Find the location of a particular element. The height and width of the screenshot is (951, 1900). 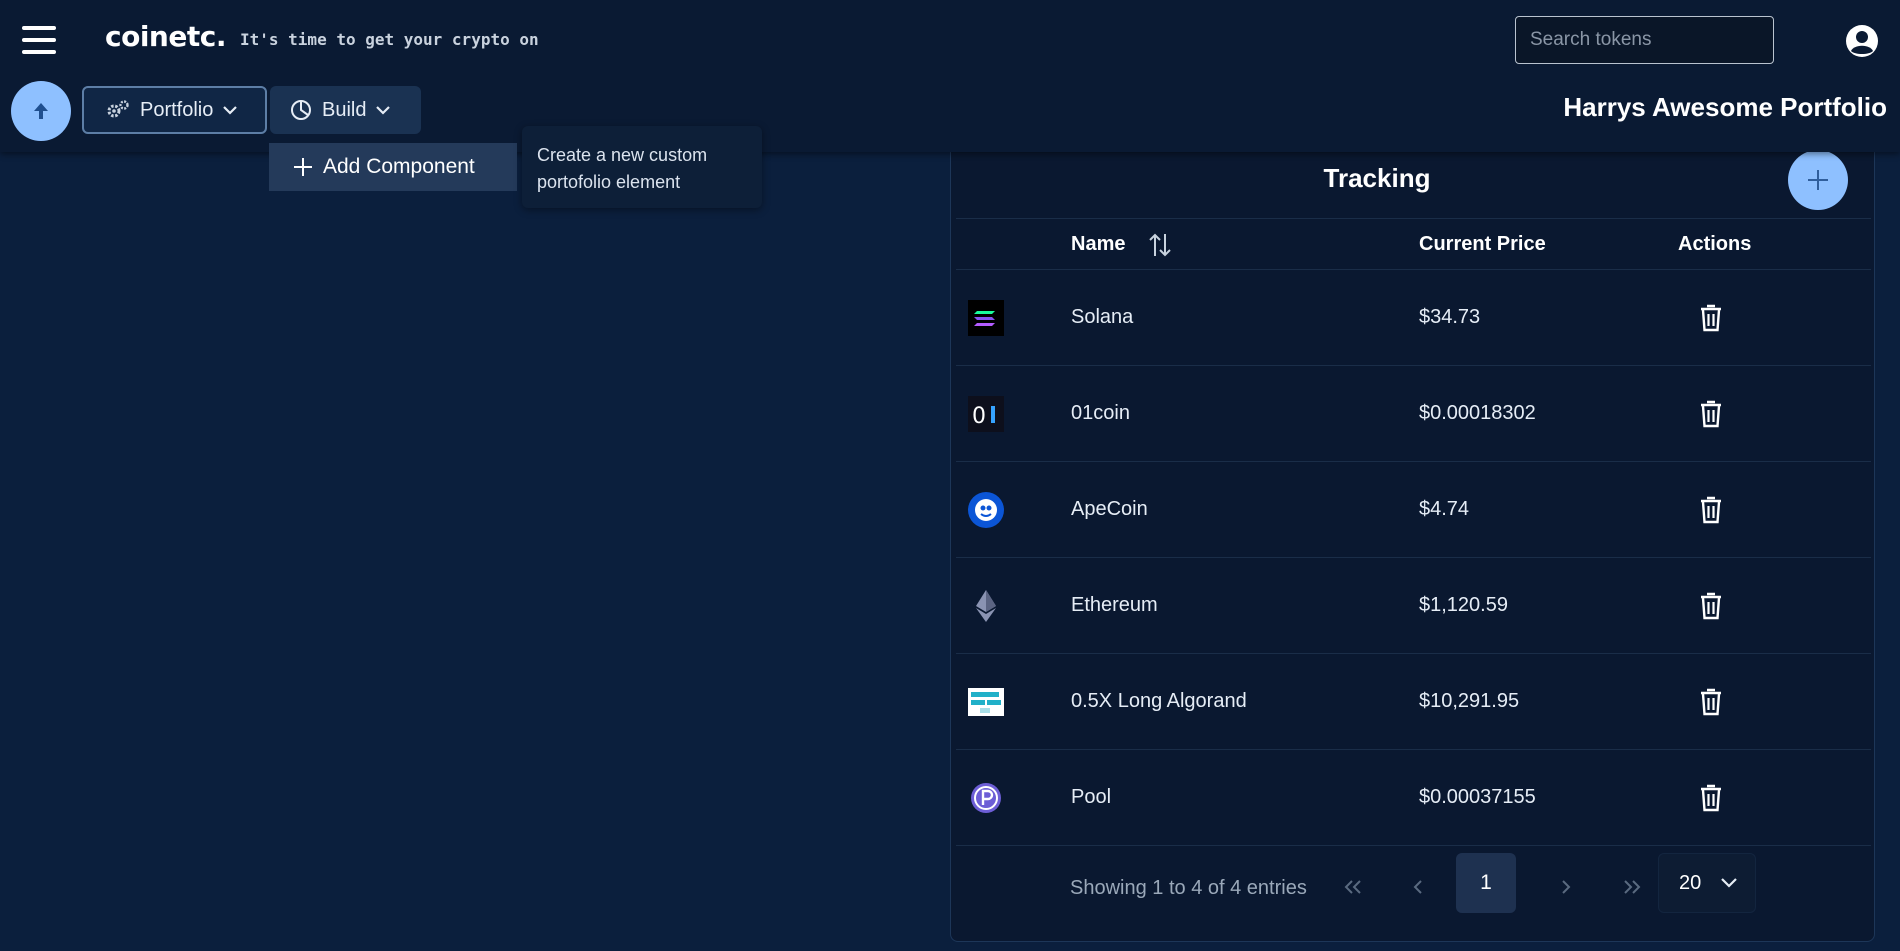

token-name: Pool is located at coordinates (1091, 797).